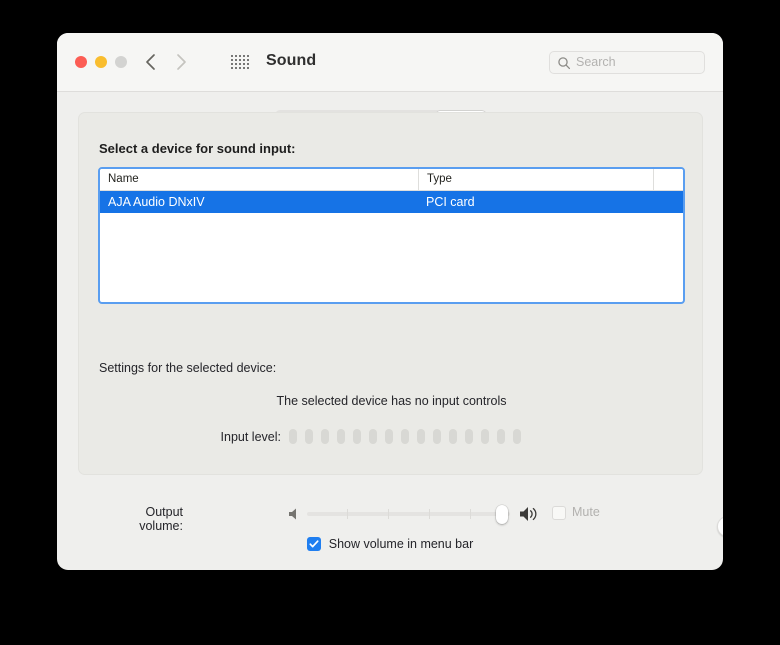  I want to click on zoom-window-button, so click(121, 62).